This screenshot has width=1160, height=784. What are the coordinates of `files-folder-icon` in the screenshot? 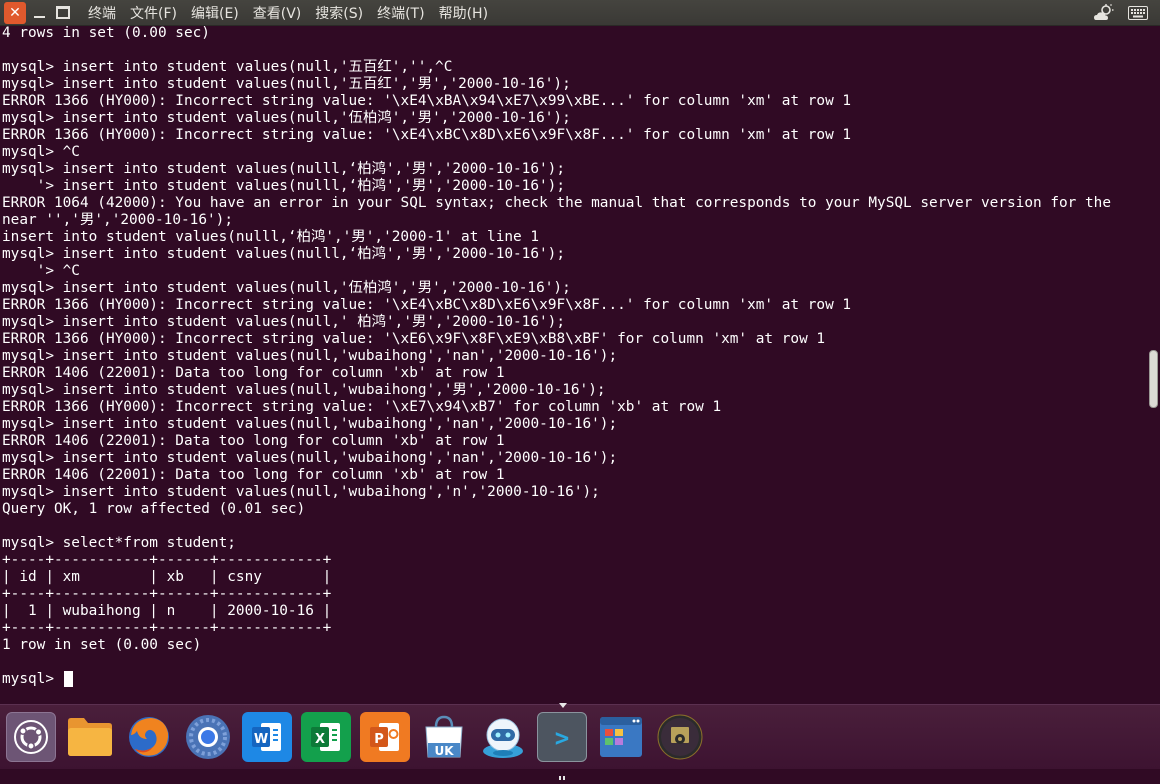 It's located at (90, 737).